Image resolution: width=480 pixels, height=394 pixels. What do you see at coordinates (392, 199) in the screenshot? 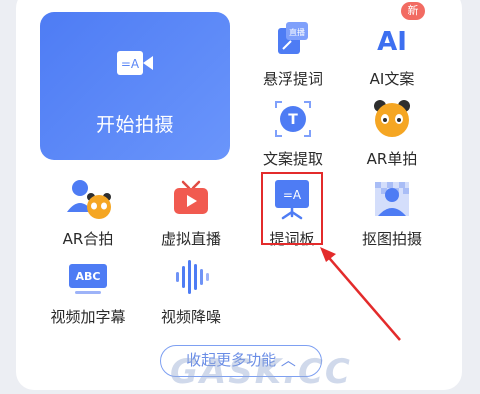
I see `cutout-shoot-icon` at bounding box center [392, 199].